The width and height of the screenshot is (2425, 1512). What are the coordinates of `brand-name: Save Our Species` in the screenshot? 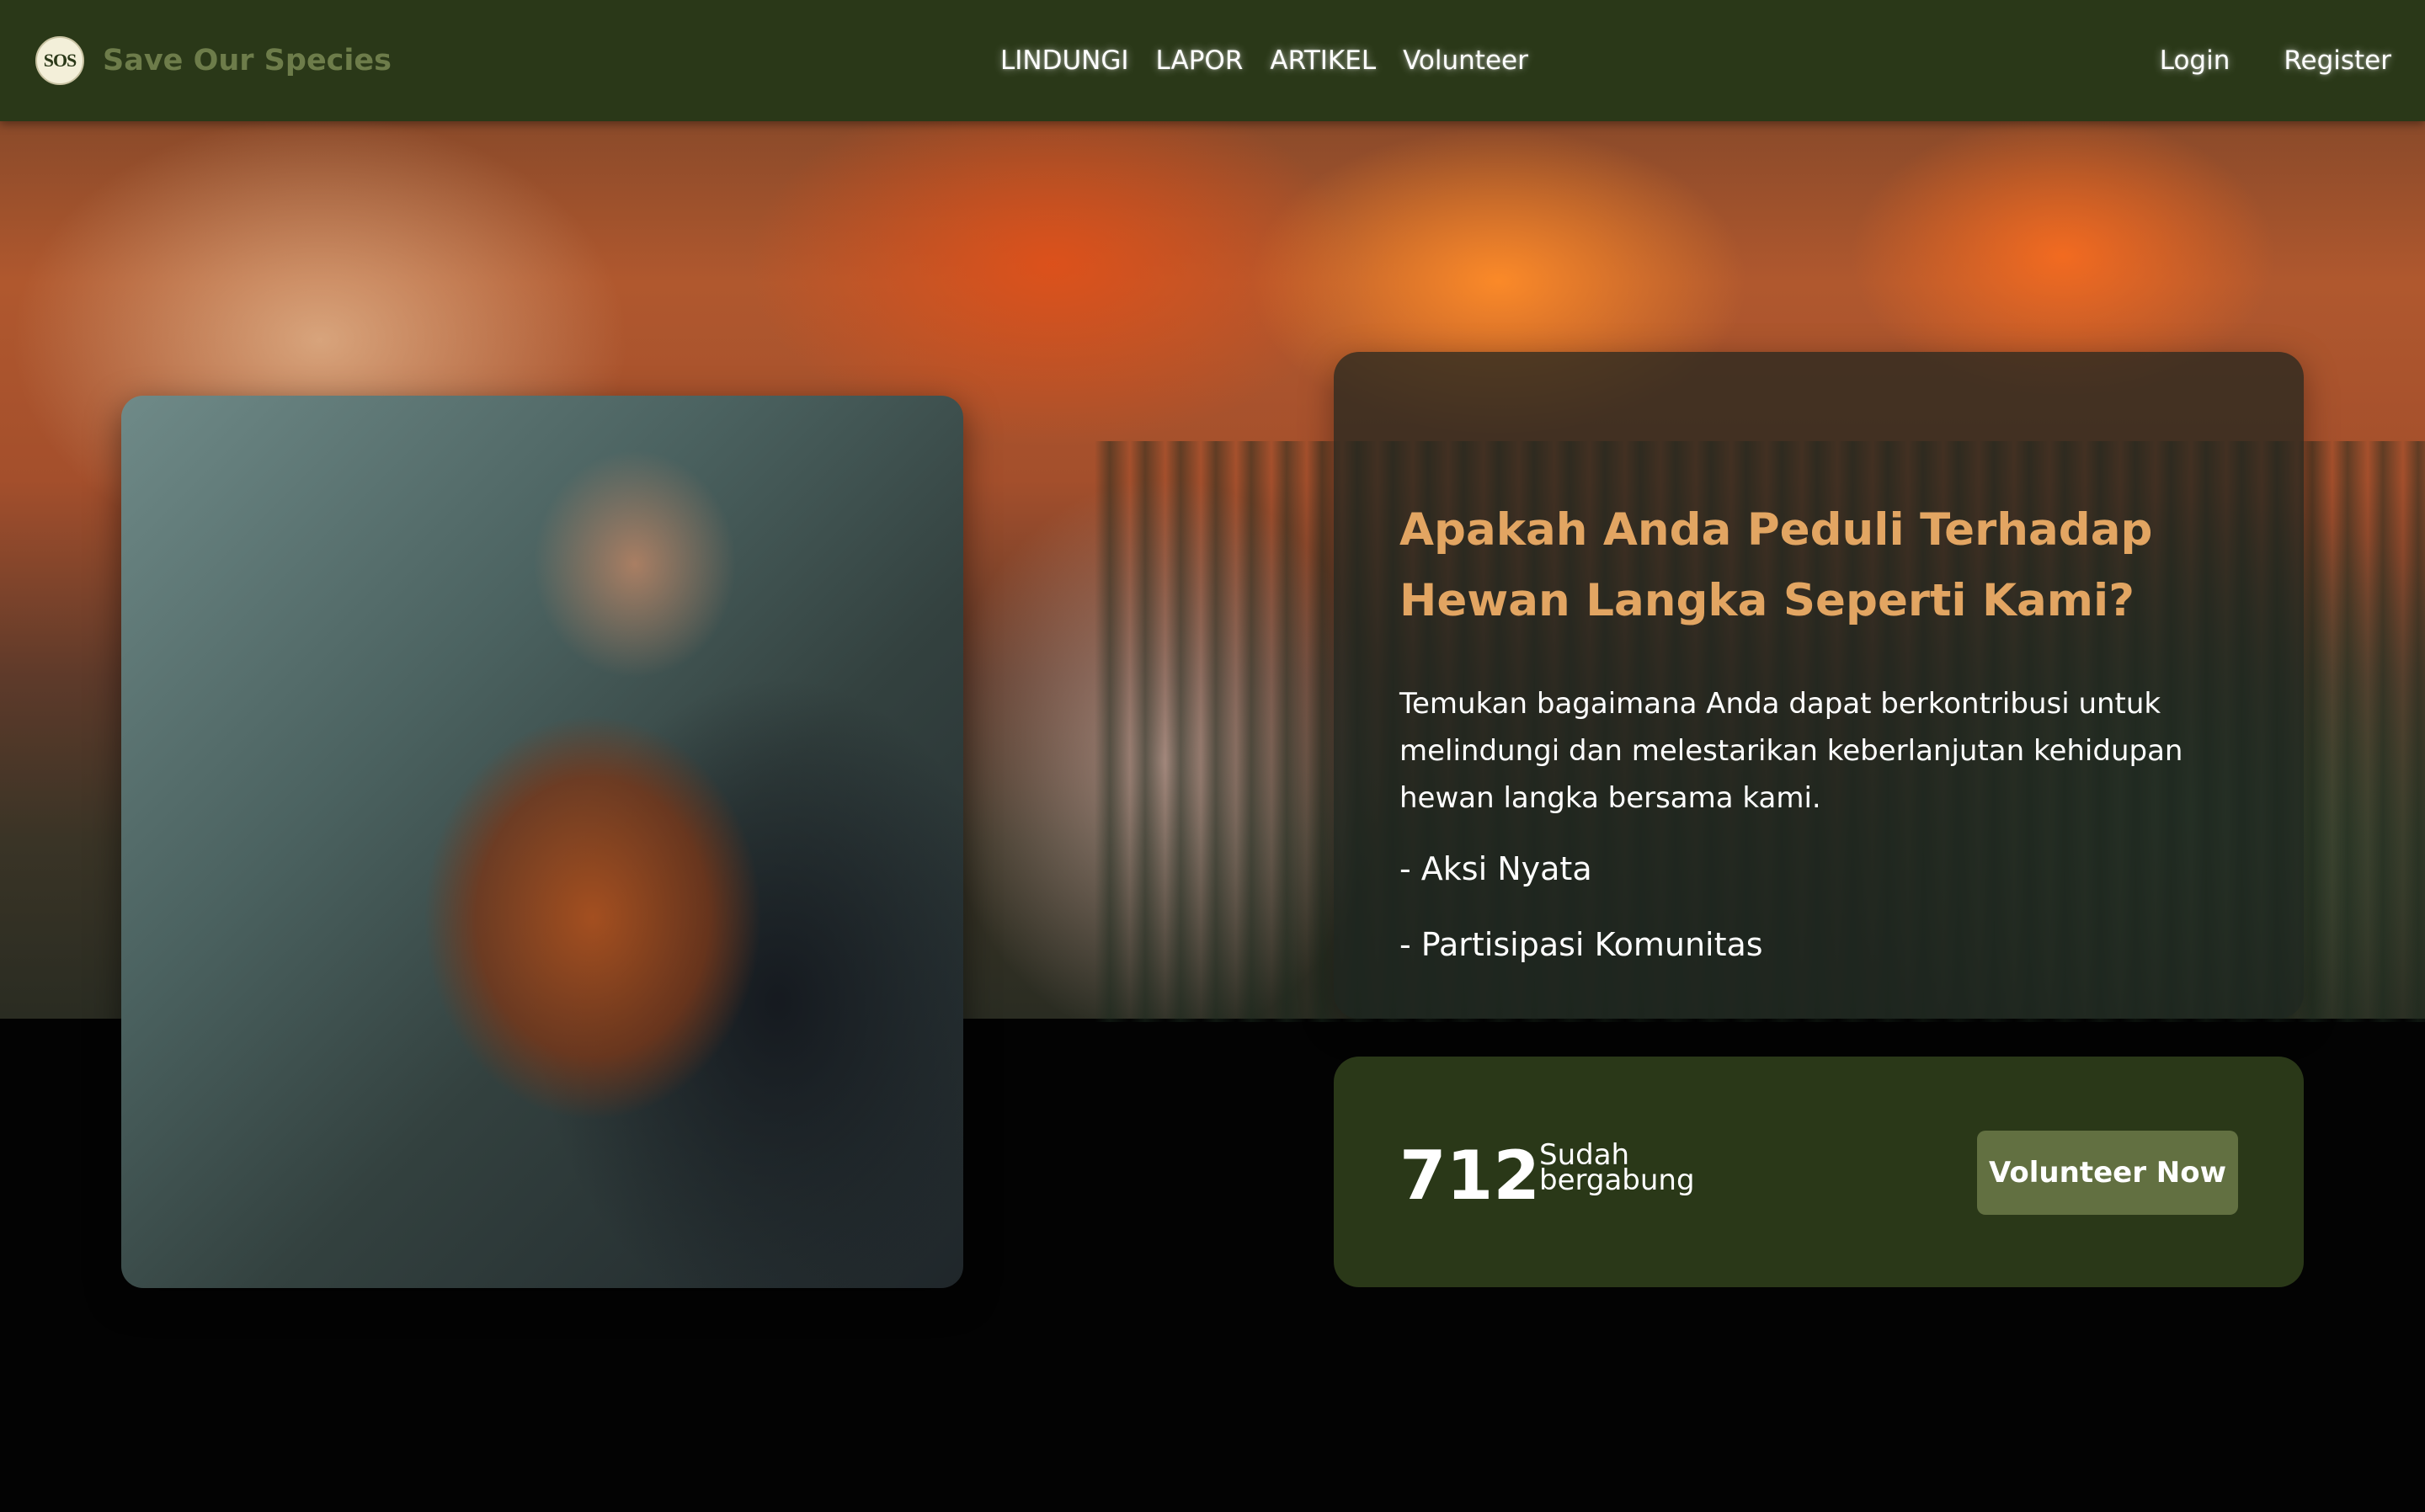 It's located at (247, 61).